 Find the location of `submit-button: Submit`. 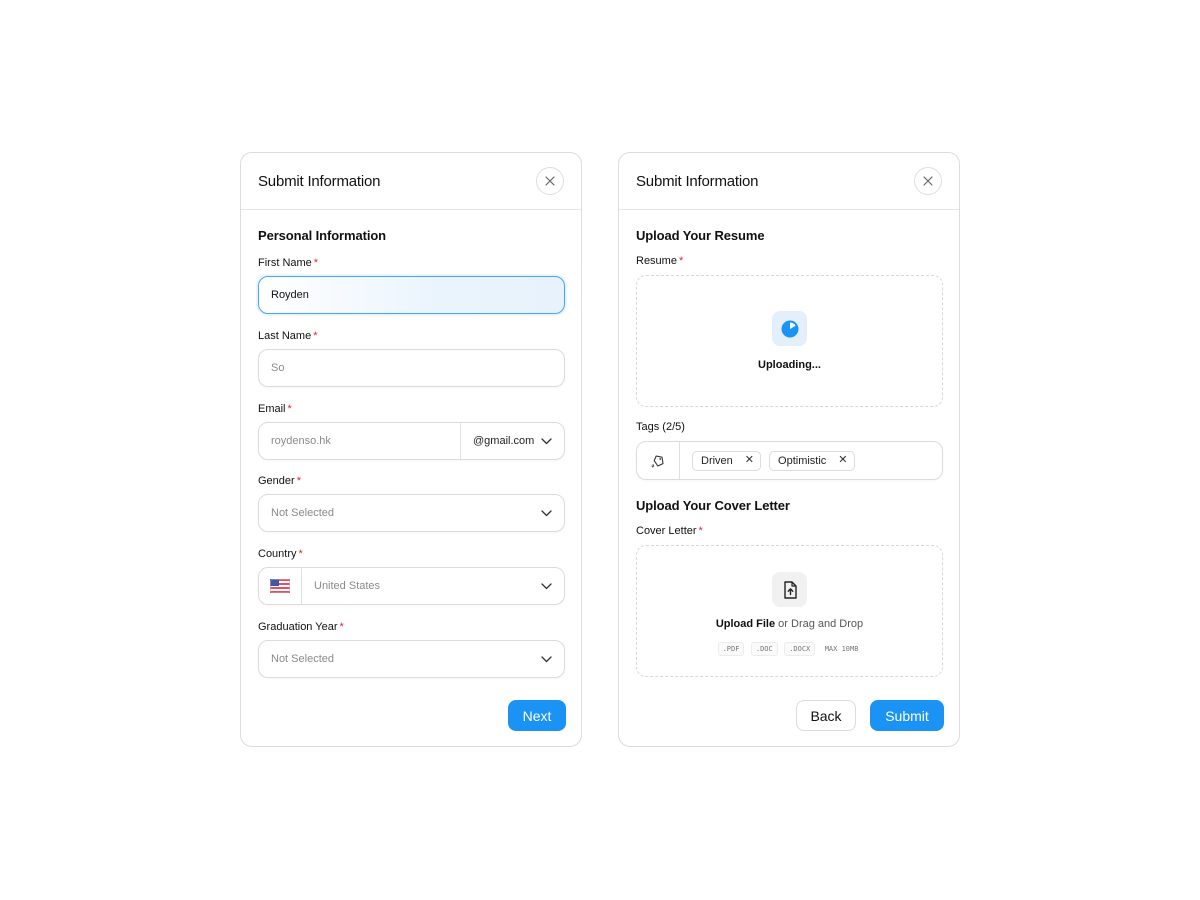

submit-button: Submit is located at coordinates (907, 715).